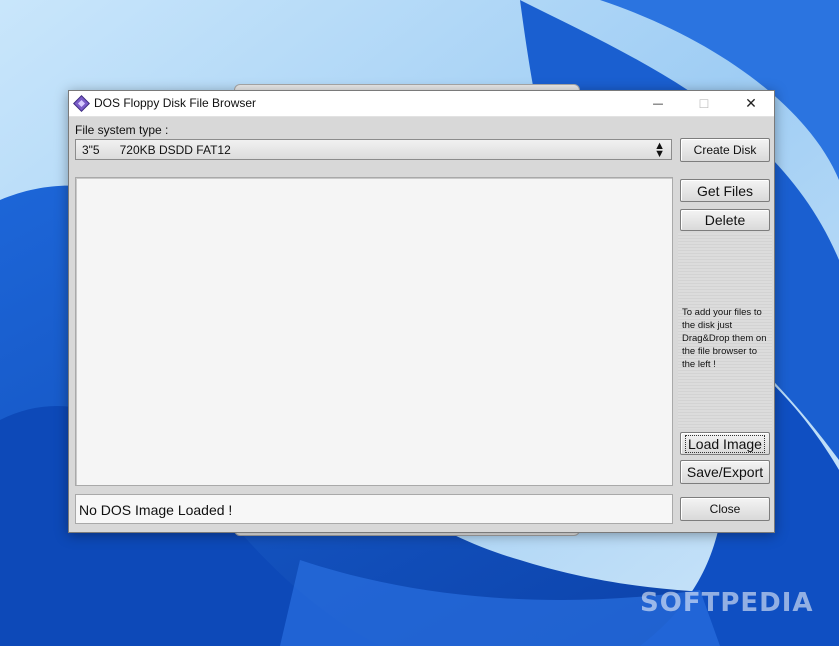  I want to click on window-title: DOS Floppy Disk File Browser, so click(175, 103).